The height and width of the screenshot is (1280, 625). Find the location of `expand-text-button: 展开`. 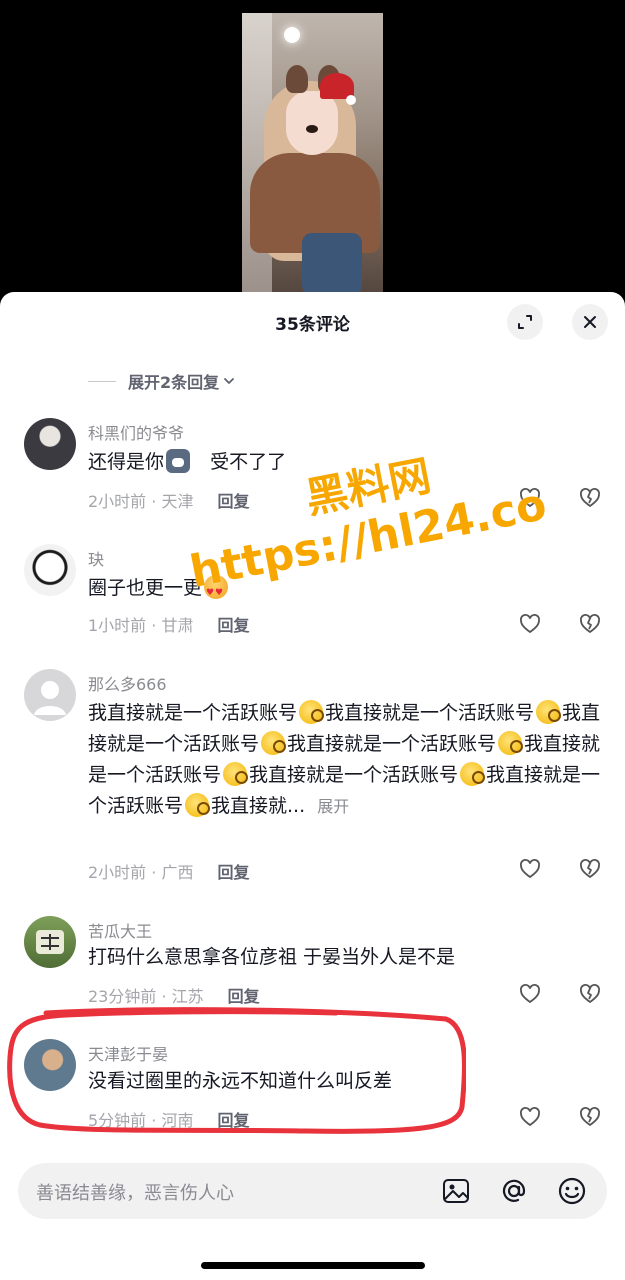

expand-text-button: 展开 is located at coordinates (333, 806).